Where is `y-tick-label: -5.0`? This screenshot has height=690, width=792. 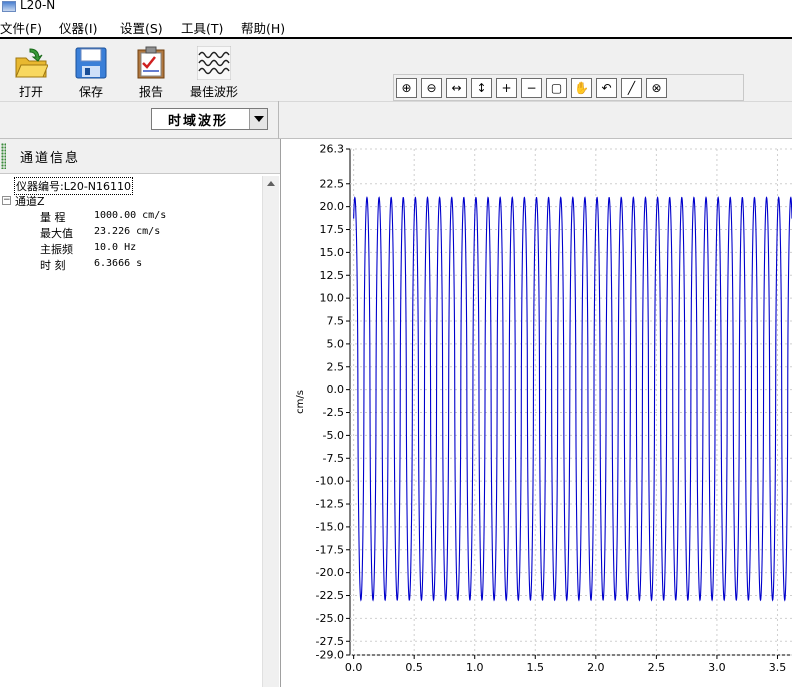 y-tick-label: -5.0 is located at coordinates (333, 435).